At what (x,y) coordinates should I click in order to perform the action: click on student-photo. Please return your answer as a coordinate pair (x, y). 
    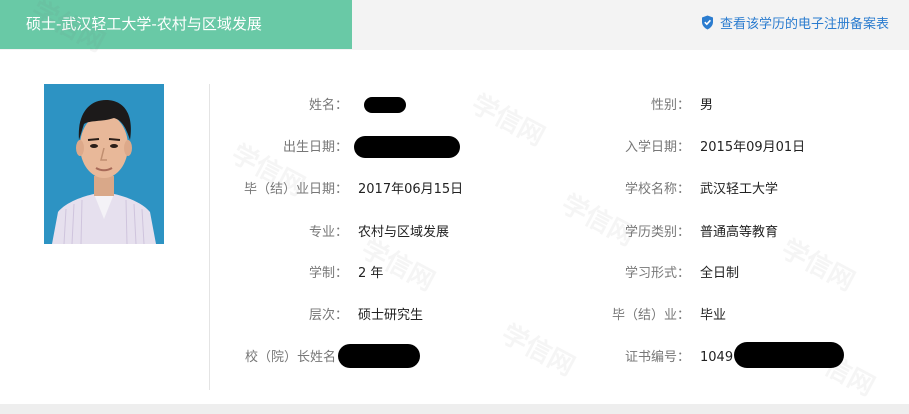
    Looking at the image, I should click on (104, 164).